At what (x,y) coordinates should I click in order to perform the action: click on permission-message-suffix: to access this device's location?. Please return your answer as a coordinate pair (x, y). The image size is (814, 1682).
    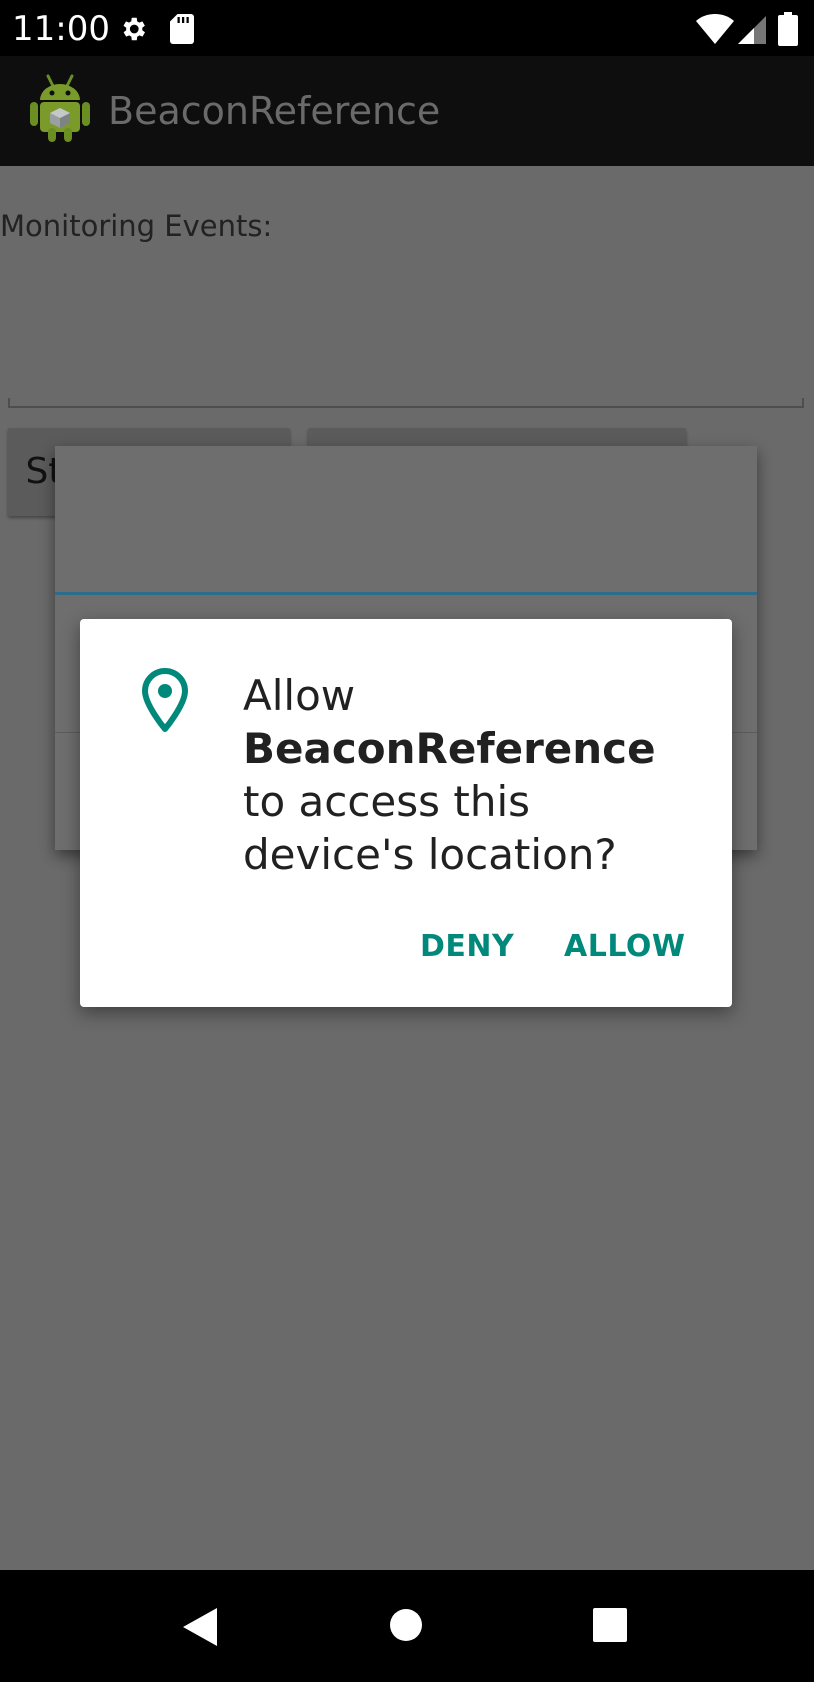
    Looking at the image, I should click on (430, 828).